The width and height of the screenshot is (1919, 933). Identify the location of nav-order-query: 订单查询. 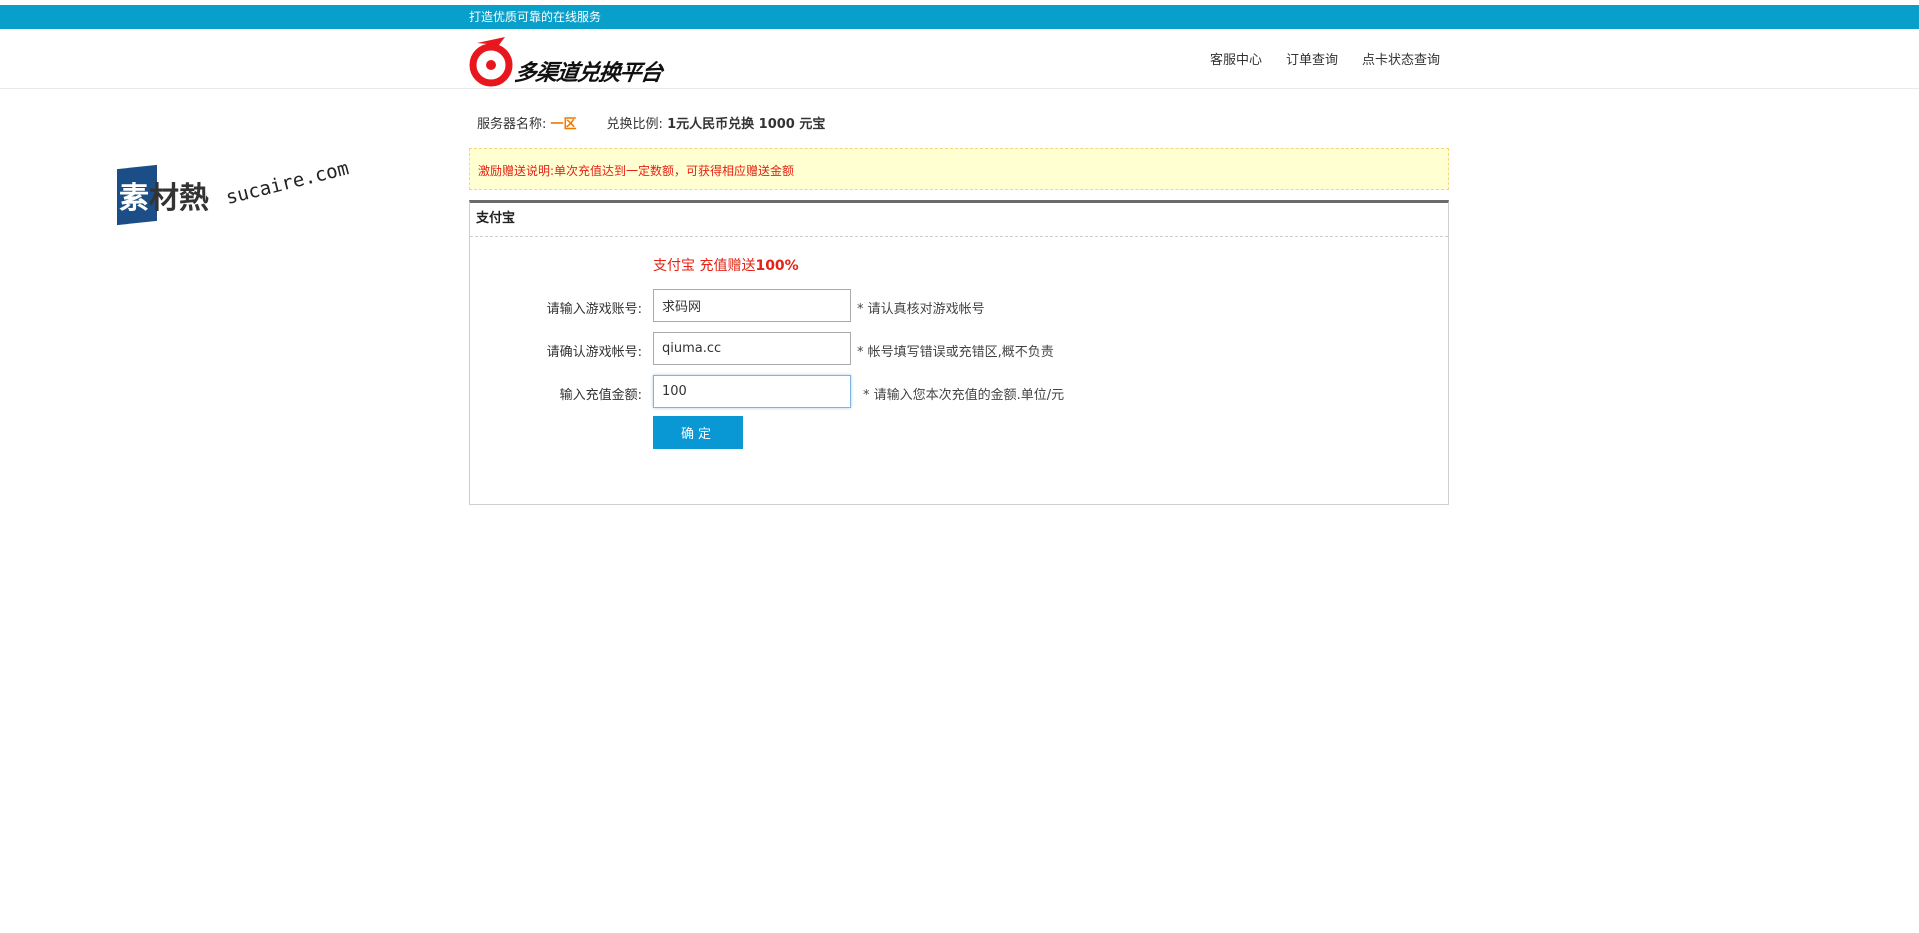
(1312, 58).